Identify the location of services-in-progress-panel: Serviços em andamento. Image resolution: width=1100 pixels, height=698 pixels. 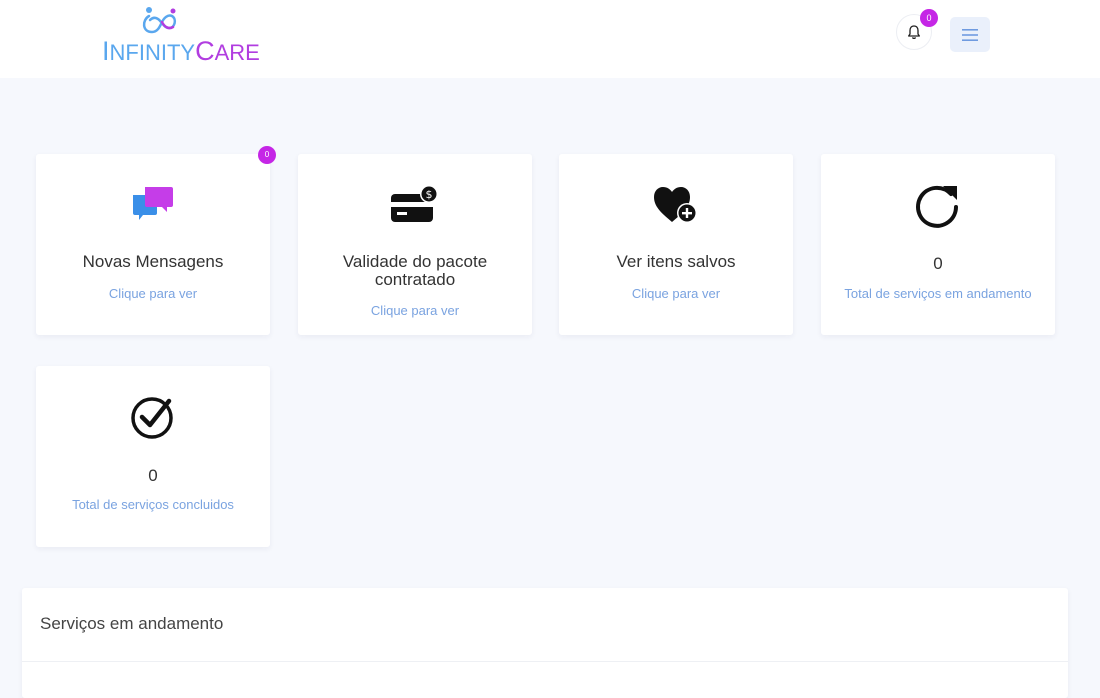
(545, 643).